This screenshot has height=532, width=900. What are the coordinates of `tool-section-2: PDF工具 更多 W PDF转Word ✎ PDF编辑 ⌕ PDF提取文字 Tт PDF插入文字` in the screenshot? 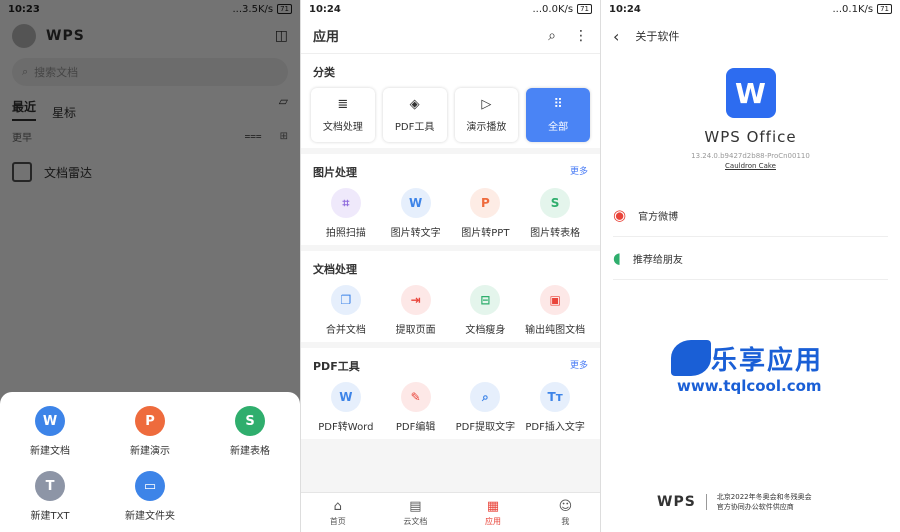 It's located at (450, 393).